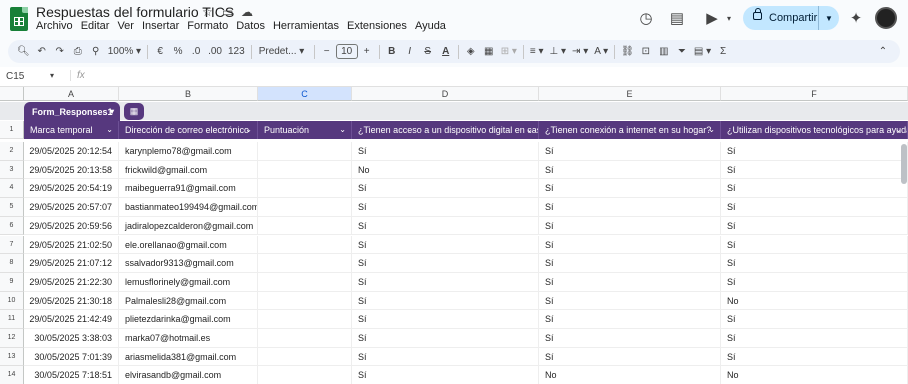 The height and width of the screenshot is (384, 908). I want to click on header-marca-temporal: Marca temporal ⌄, so click(71, 130).